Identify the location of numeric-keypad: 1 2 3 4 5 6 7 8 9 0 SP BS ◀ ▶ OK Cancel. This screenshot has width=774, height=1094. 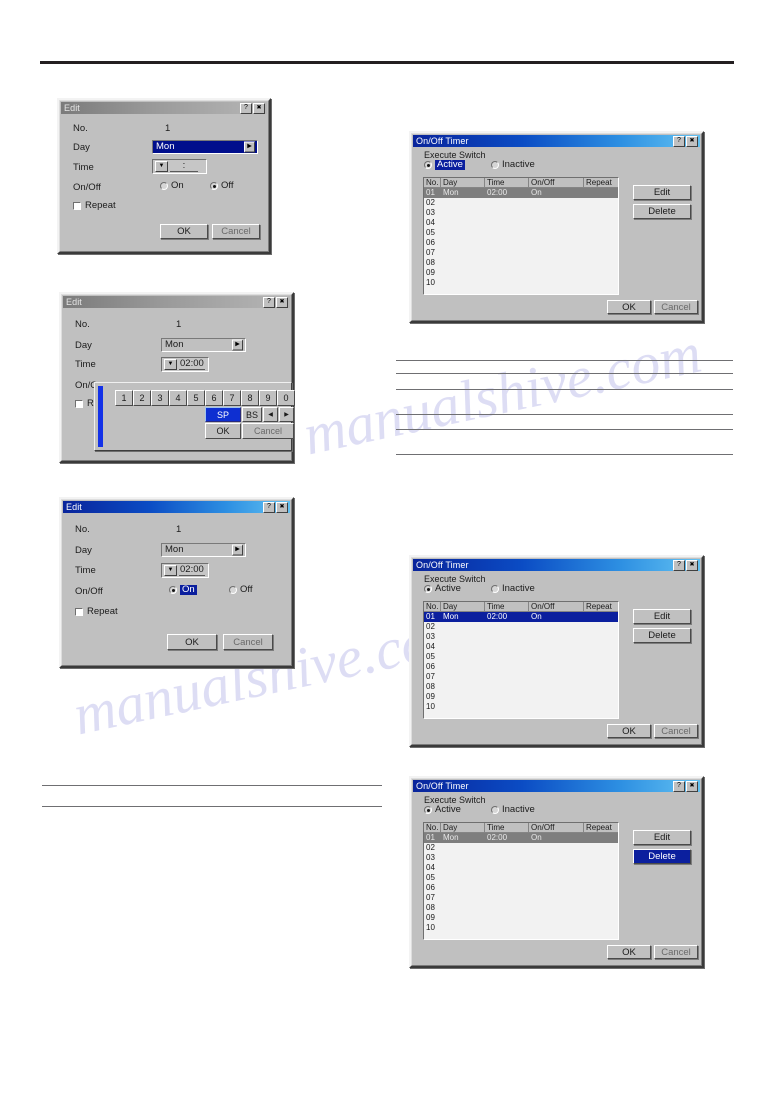
(194, 416).